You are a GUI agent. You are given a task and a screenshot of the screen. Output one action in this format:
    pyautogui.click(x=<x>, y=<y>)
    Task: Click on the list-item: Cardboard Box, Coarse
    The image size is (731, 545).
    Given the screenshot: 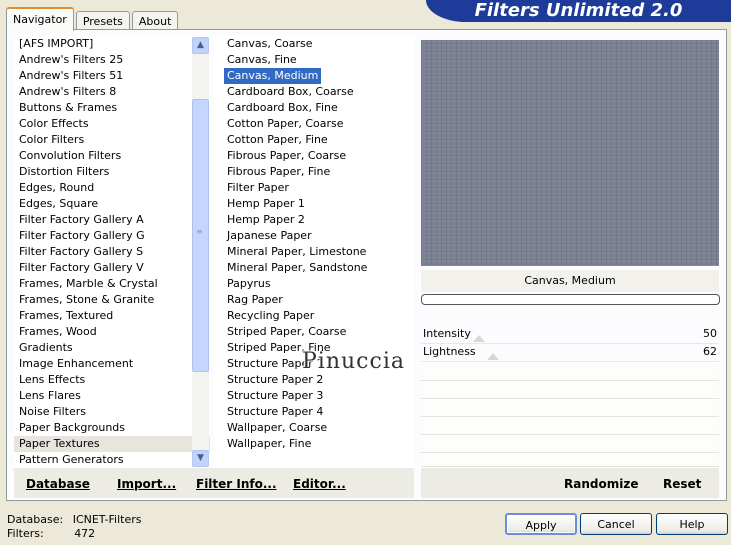 What is the action you would take?
    pyautogui.click(x=314, y=92)
    